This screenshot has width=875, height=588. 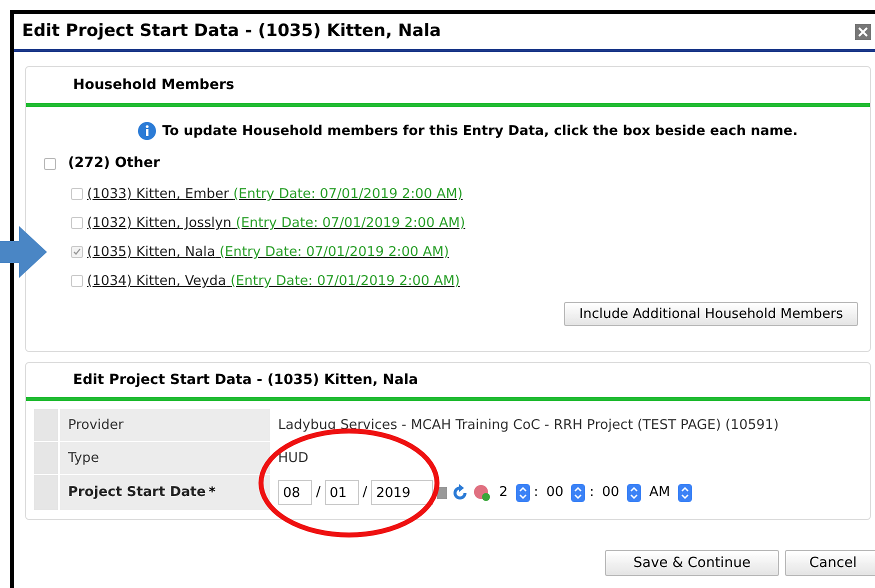 What do you see at coordinates (293, 458) in the screenshot?
I see `field-value: HUD` at bounding box center [293, 458].